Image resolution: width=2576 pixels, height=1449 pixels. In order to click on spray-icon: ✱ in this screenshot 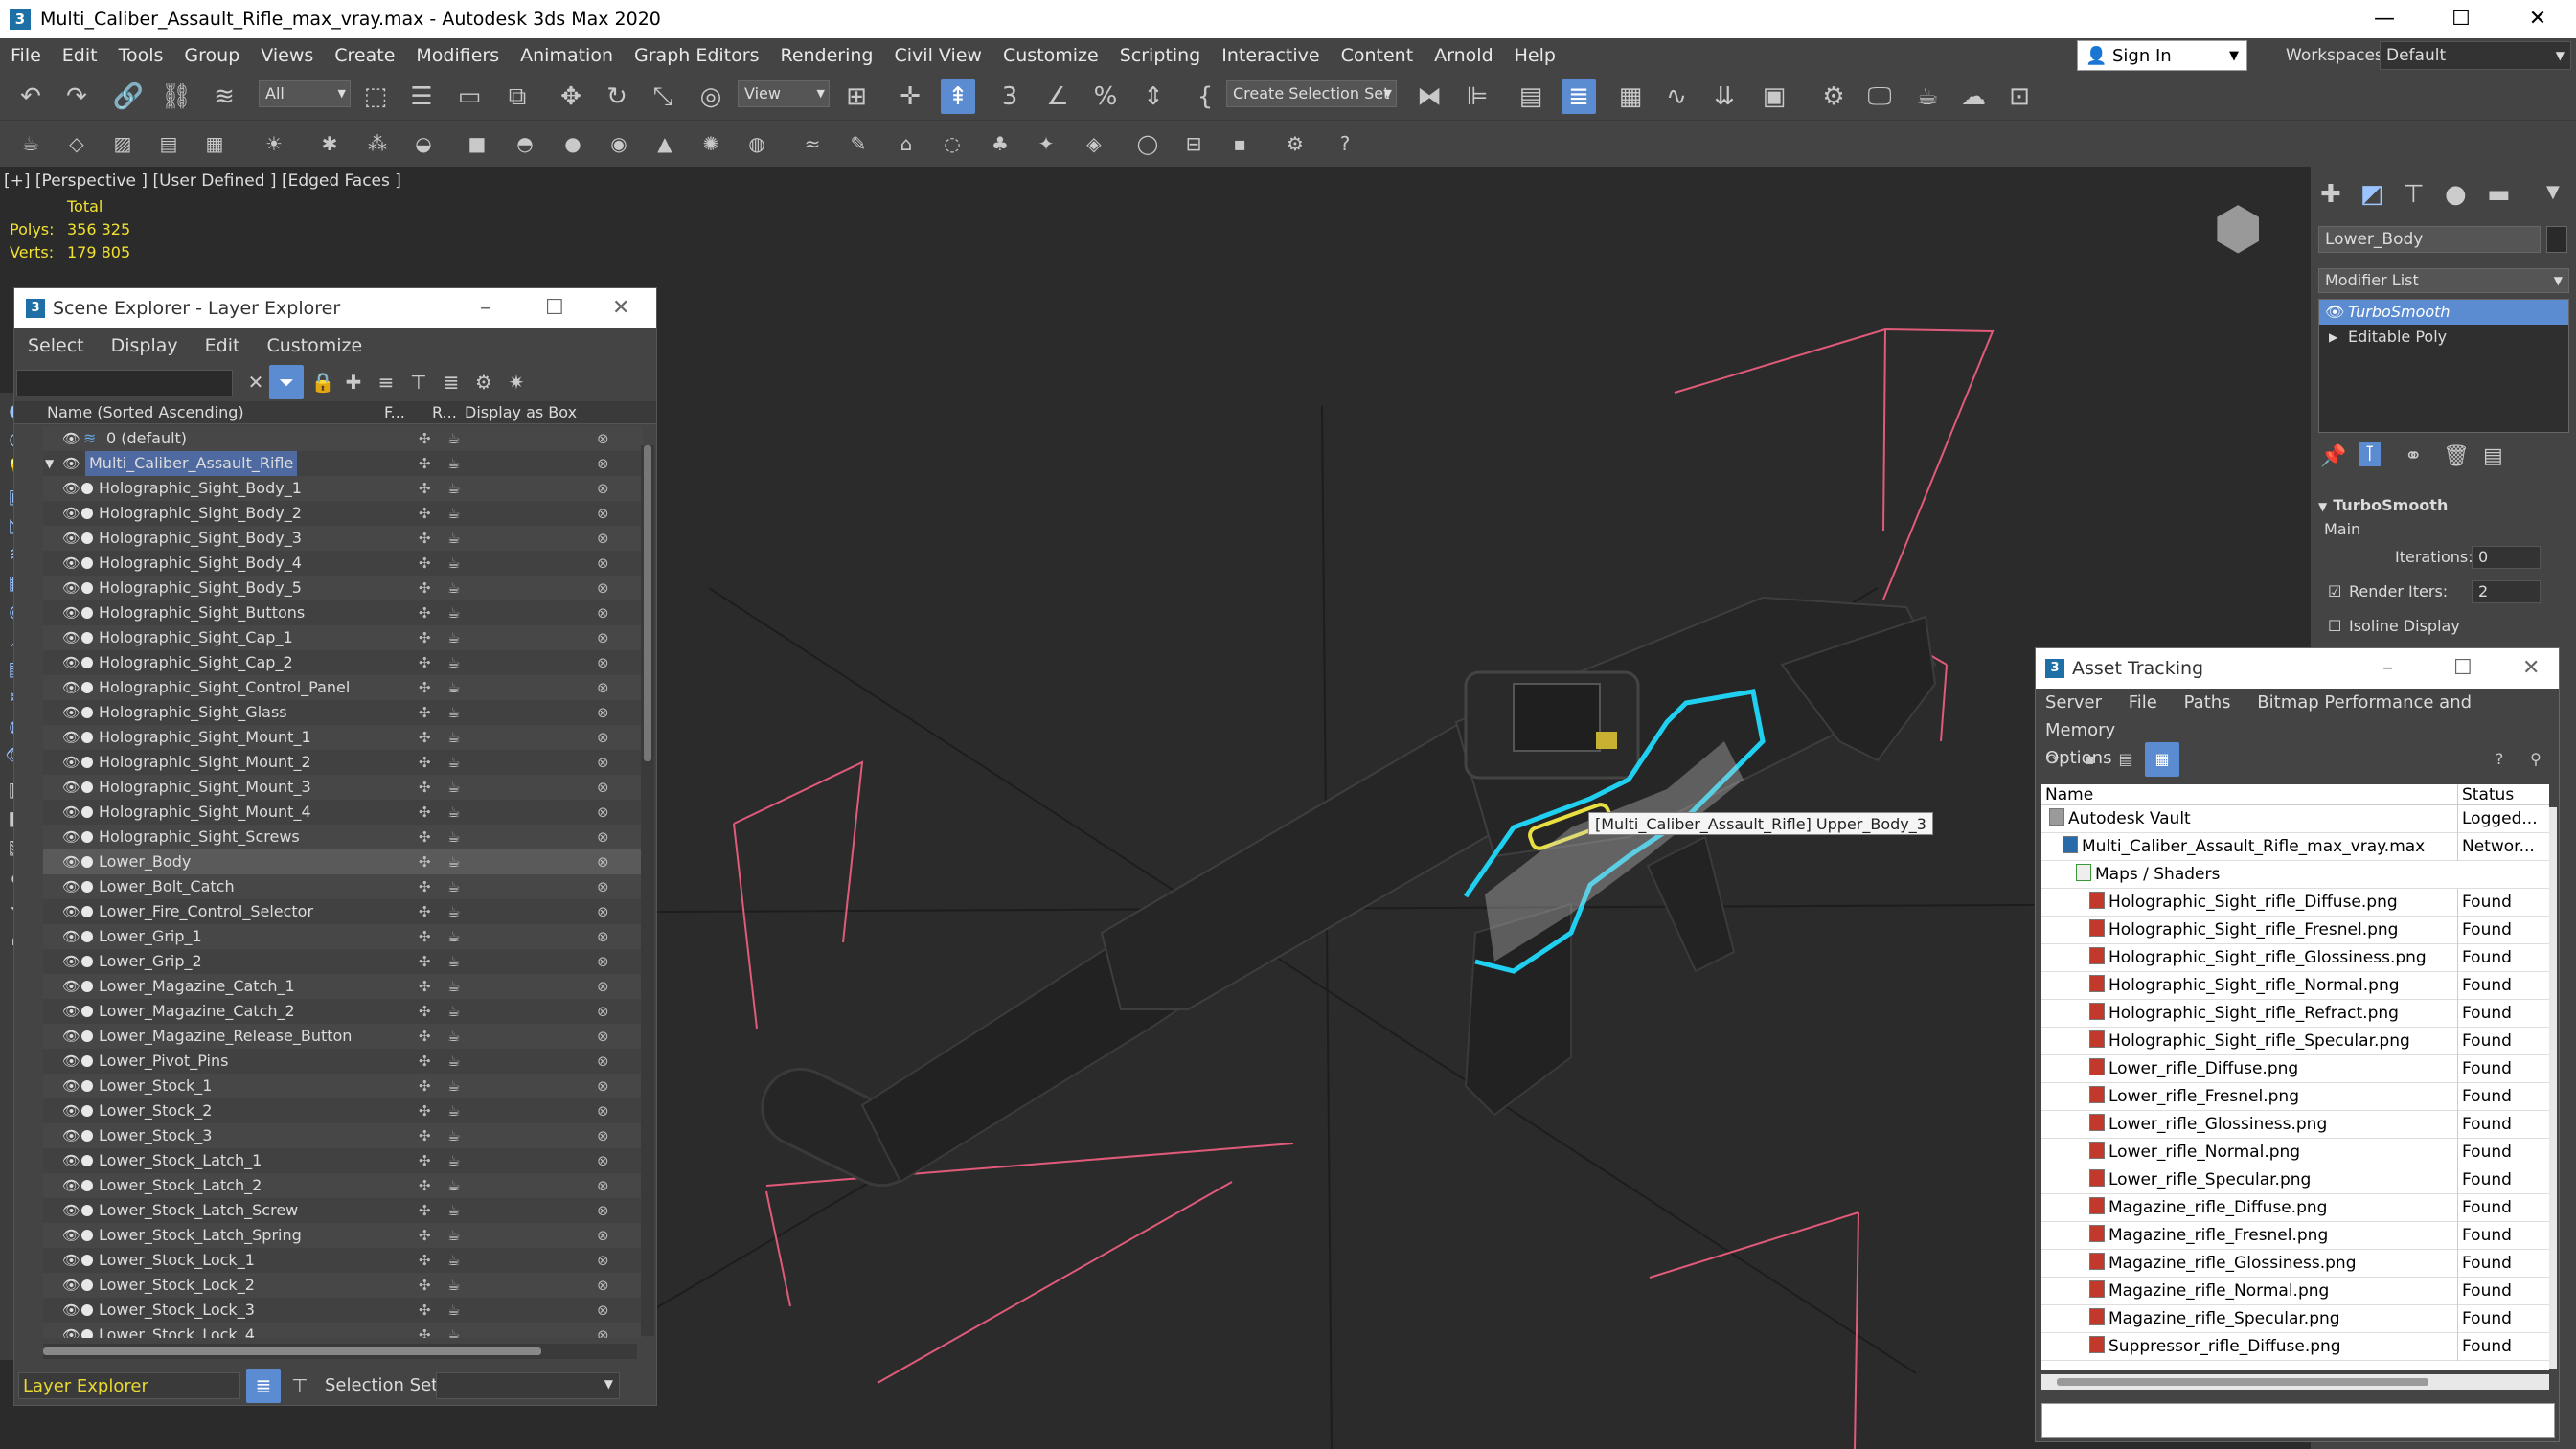, I will do `click(329, 143)`.